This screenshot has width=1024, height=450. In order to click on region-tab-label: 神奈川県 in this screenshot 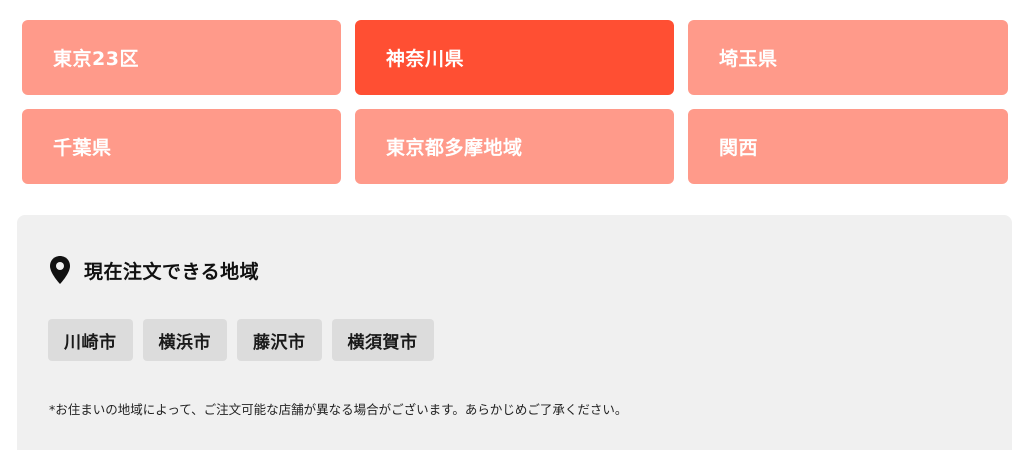, I will do `click(425, 59)`.